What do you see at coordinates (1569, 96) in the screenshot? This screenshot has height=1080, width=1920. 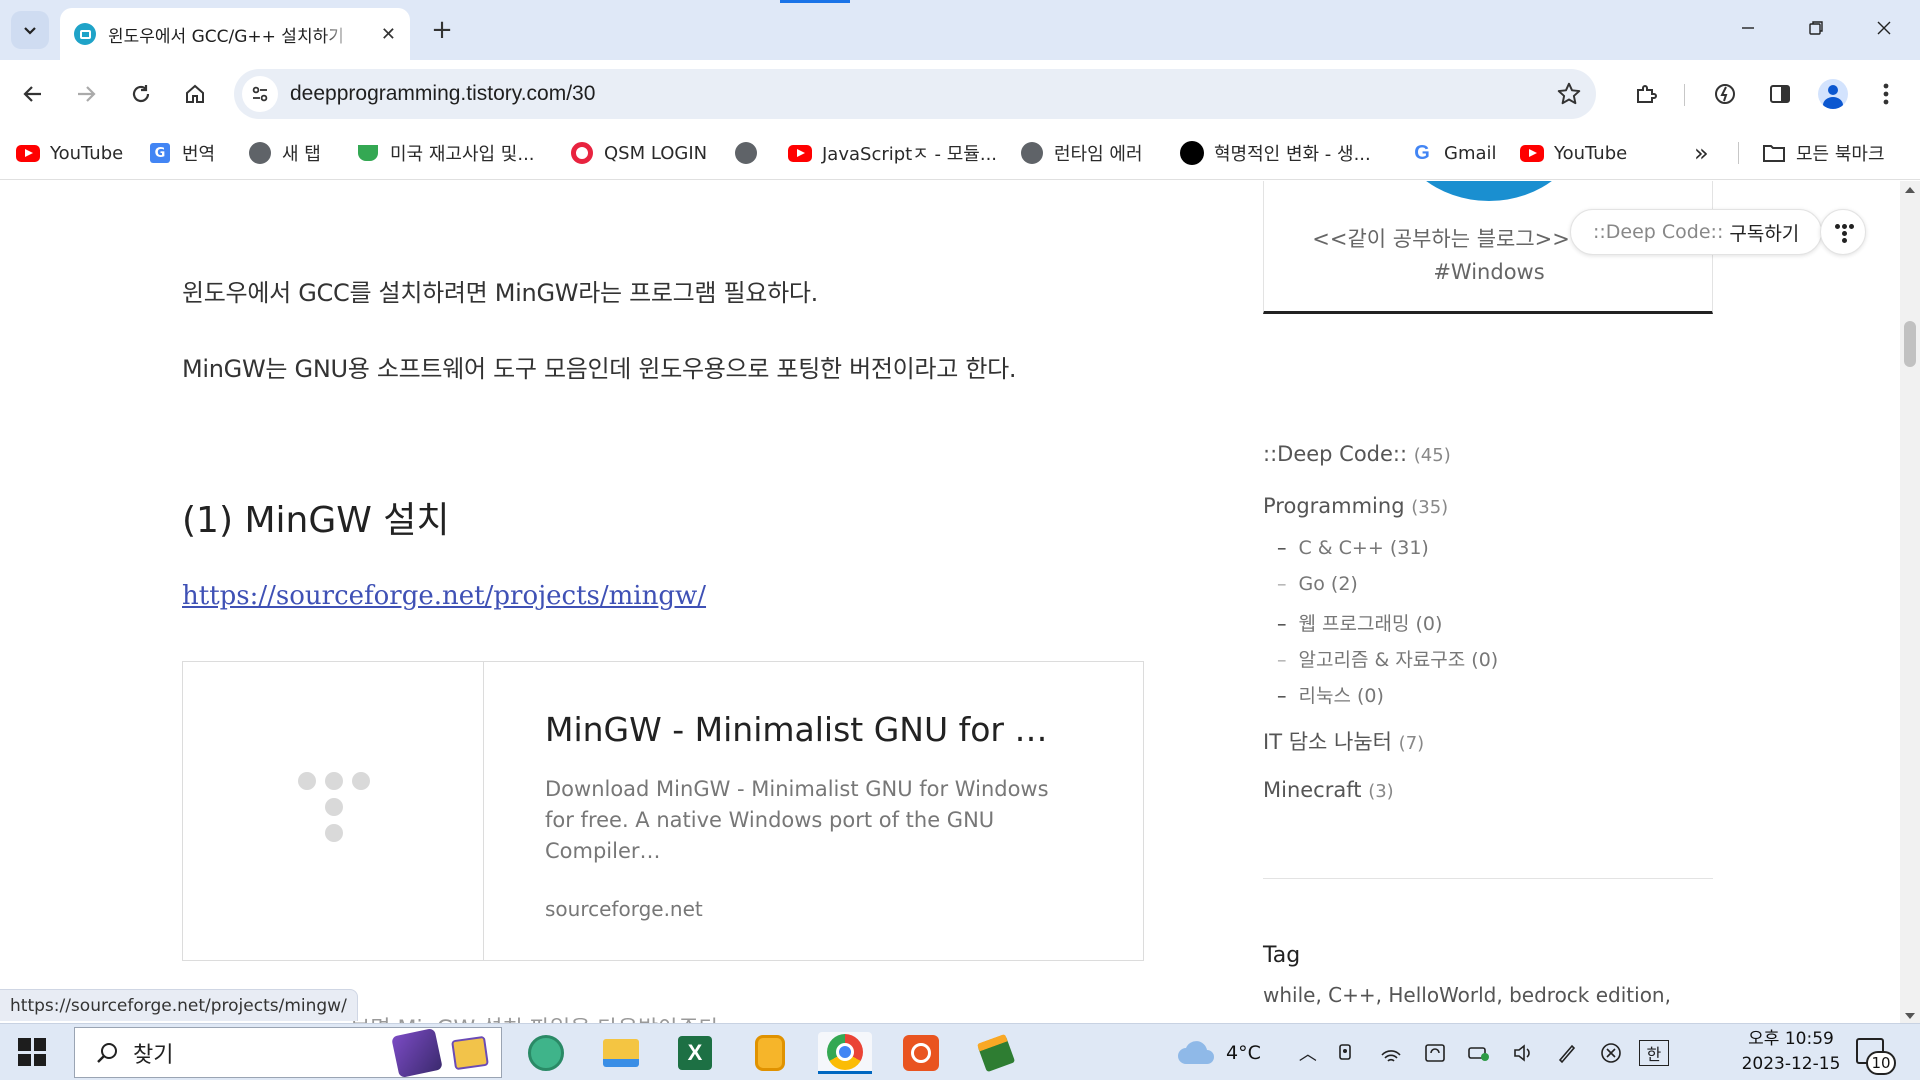 I see `bookmark-star-icon` at bounding box center [1569, 96].